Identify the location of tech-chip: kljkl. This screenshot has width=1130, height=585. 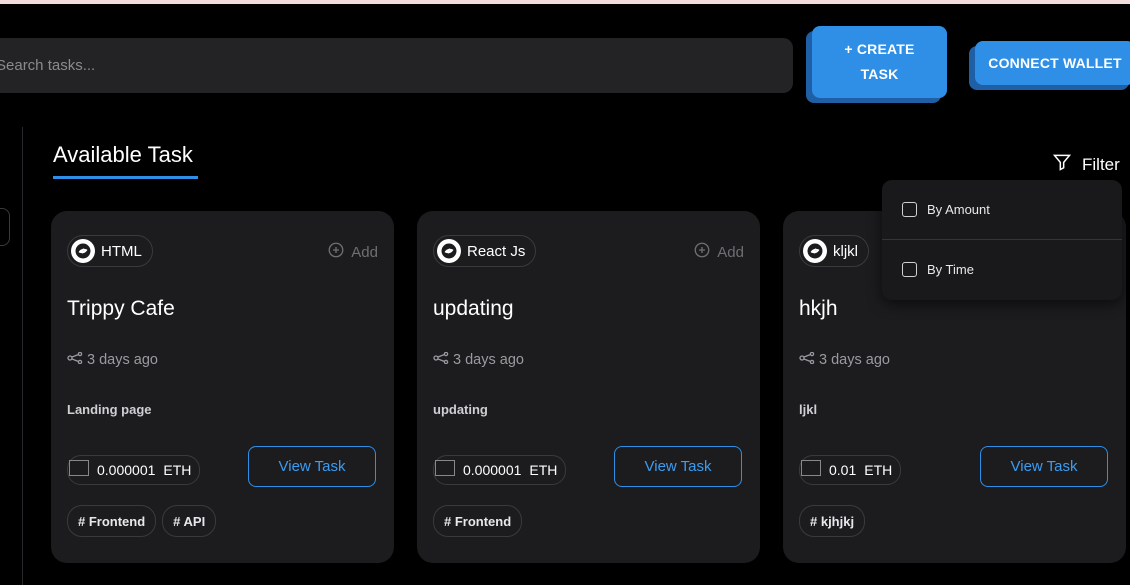
(834, 251).